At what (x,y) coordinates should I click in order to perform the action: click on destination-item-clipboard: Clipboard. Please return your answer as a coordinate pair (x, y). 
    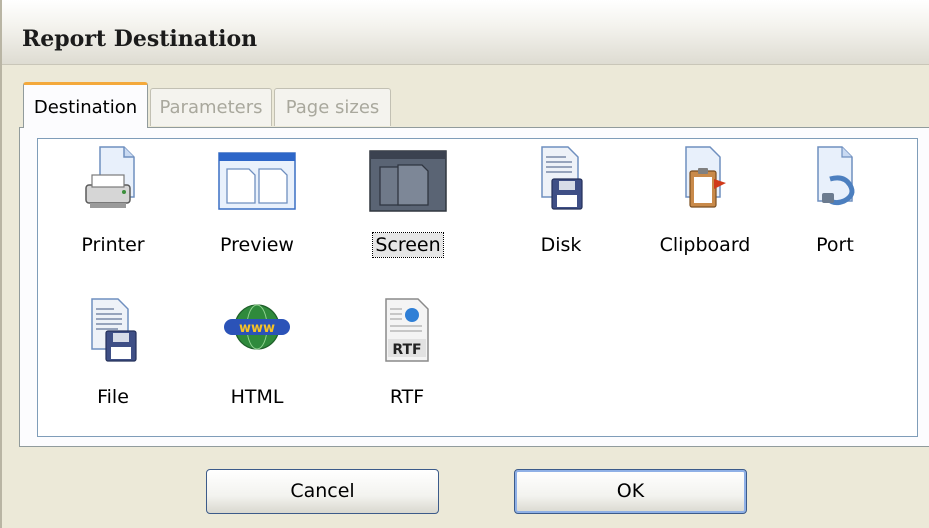
    Looking at the image, I should click on (705, 201).